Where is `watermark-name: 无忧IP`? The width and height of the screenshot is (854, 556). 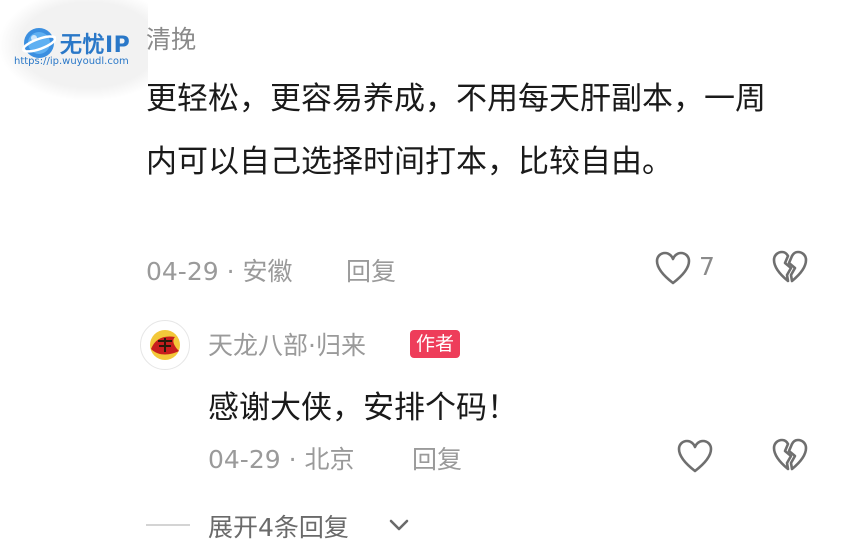
watermark-name: 无忧IP is located at coordinates (95, 45).